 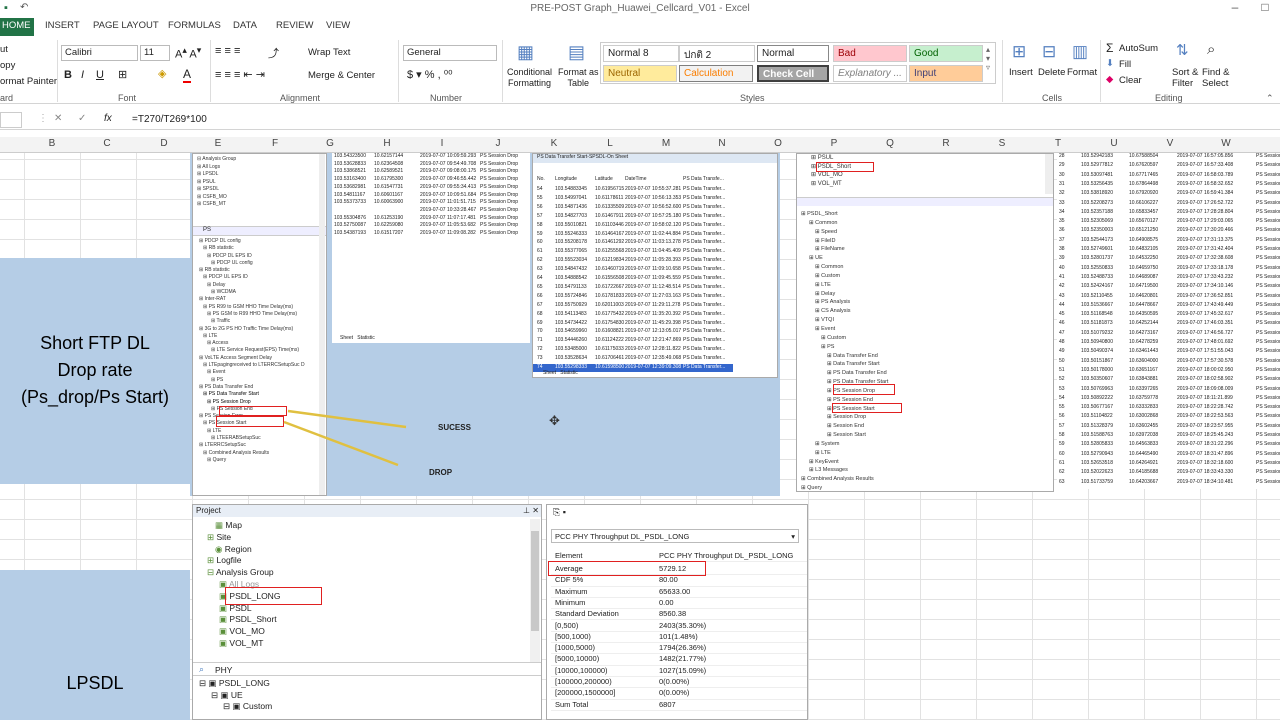 What do you see at coordinates (387, 143) in the screenshot?
I see `col-header: H` at bounding box center [387, 143].